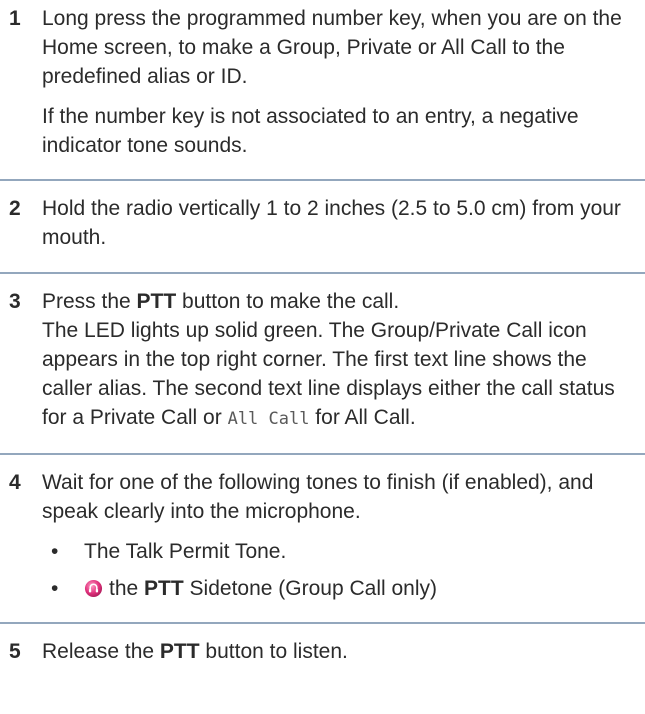 The width and height of the screenshot is (645, 714). Describe the element at coordinates (15, 651) in the screenshot. I see `step-number: 5` at that location.